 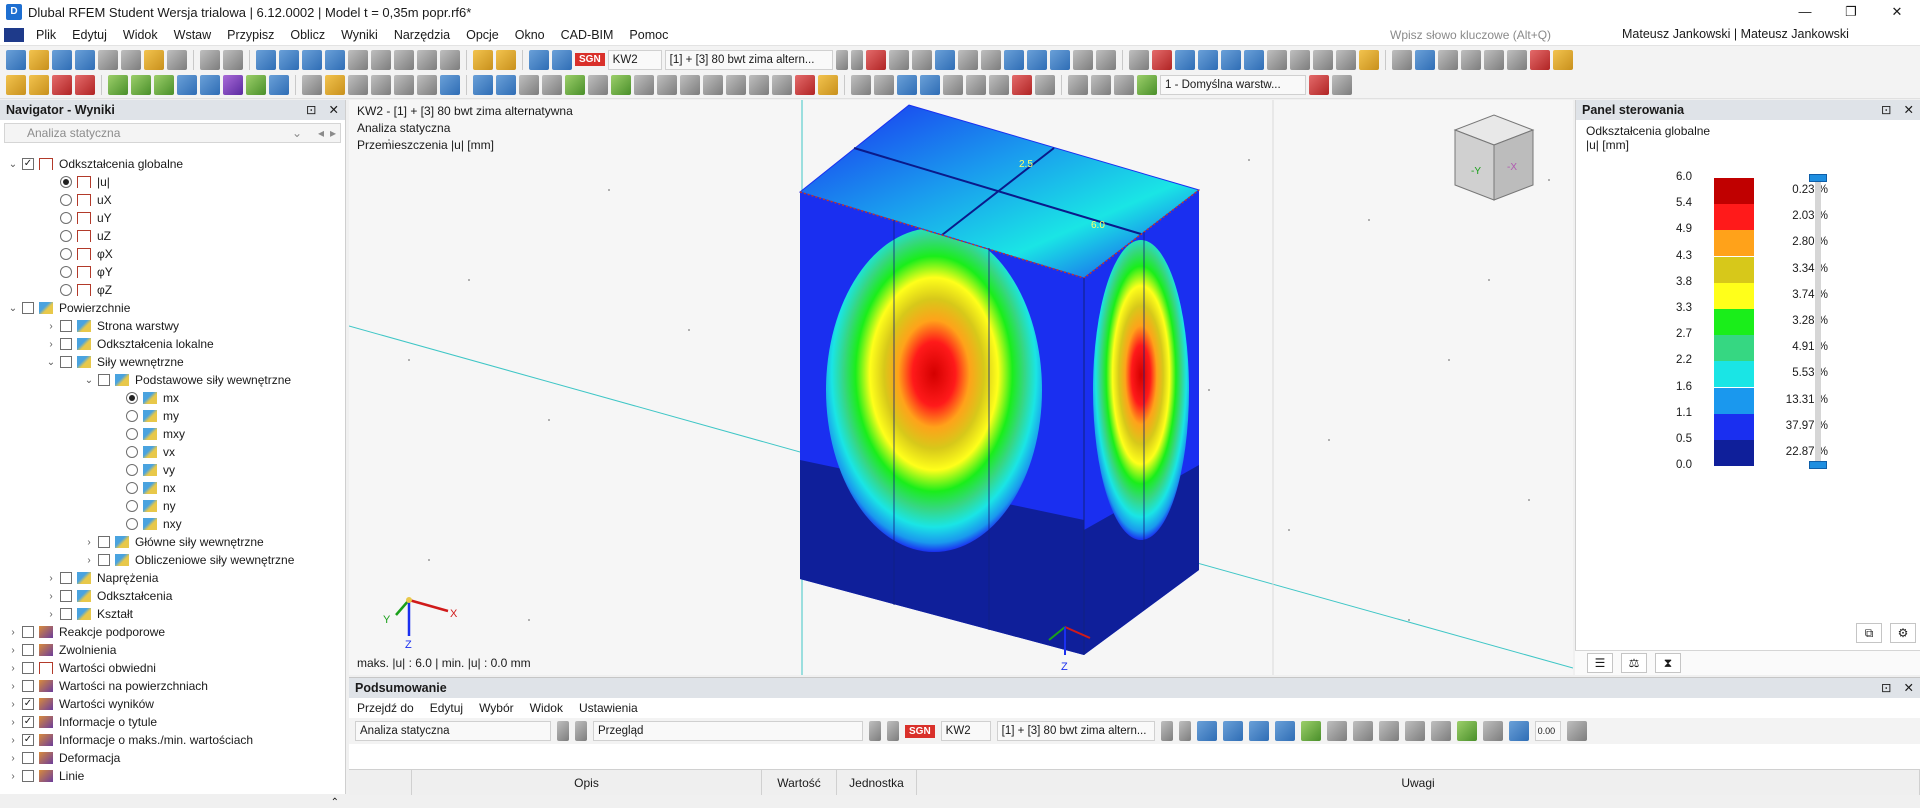 I want to click on tree-item: › Deformacja, so click(x=64, y=758).